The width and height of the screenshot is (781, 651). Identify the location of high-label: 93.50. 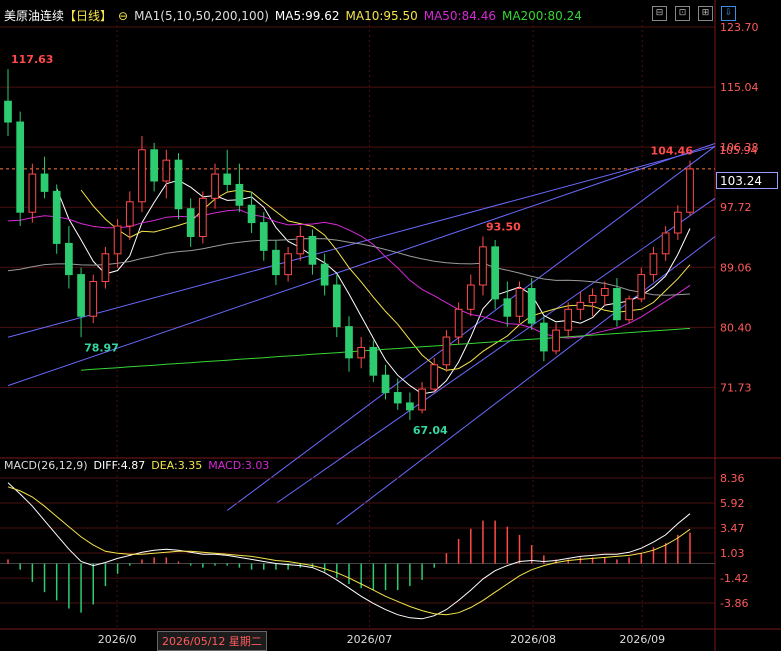
(503, 226).